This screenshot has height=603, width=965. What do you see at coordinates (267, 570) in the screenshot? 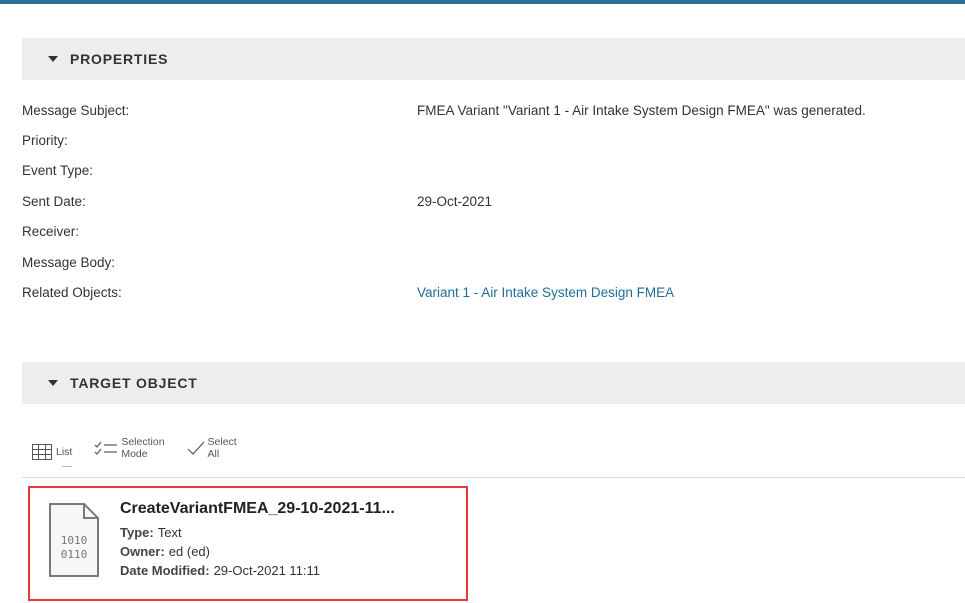
I see `tile-date-modified-value: 29-Oct-2021 11:11` at bounding box center [267, 570].